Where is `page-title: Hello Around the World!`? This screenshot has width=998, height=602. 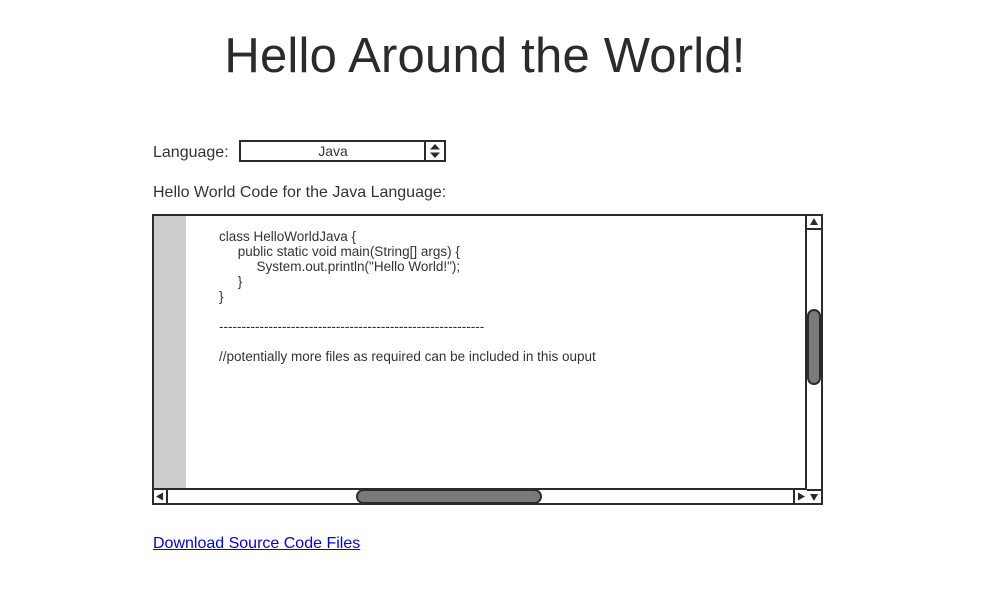
page-title: Hello Around the World! is located at coordinates (485, 56).